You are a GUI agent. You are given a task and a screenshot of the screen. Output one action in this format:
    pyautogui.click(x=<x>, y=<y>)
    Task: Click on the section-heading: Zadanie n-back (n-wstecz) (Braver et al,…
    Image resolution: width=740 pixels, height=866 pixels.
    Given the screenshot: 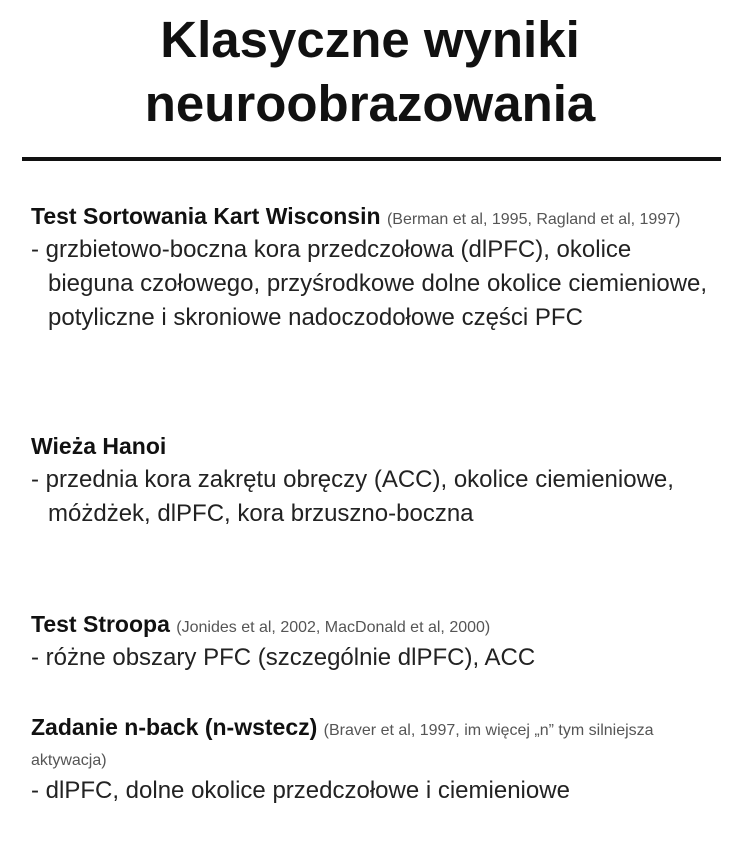 What is the action you would take?
    pyautogui.click(x=376, y=742)
    